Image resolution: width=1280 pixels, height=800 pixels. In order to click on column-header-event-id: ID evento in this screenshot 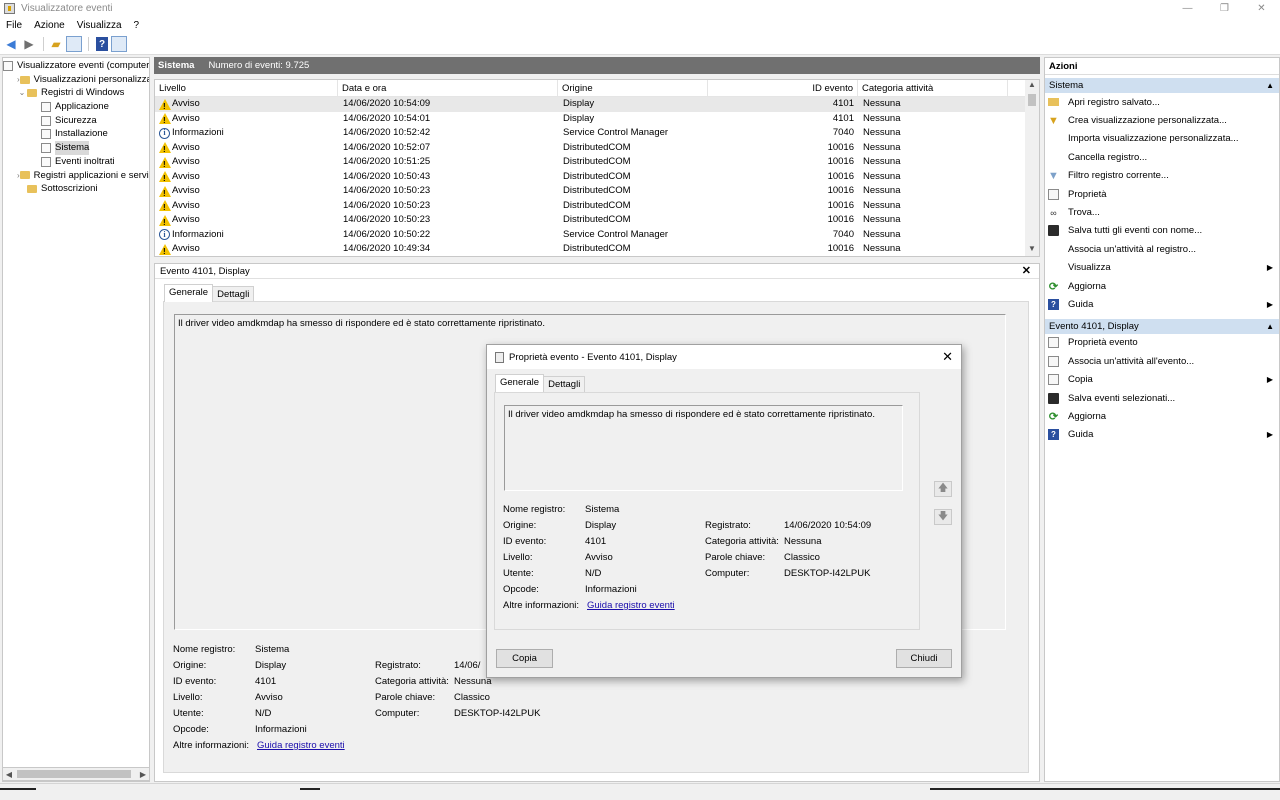, I will do `click(783, 88)`.